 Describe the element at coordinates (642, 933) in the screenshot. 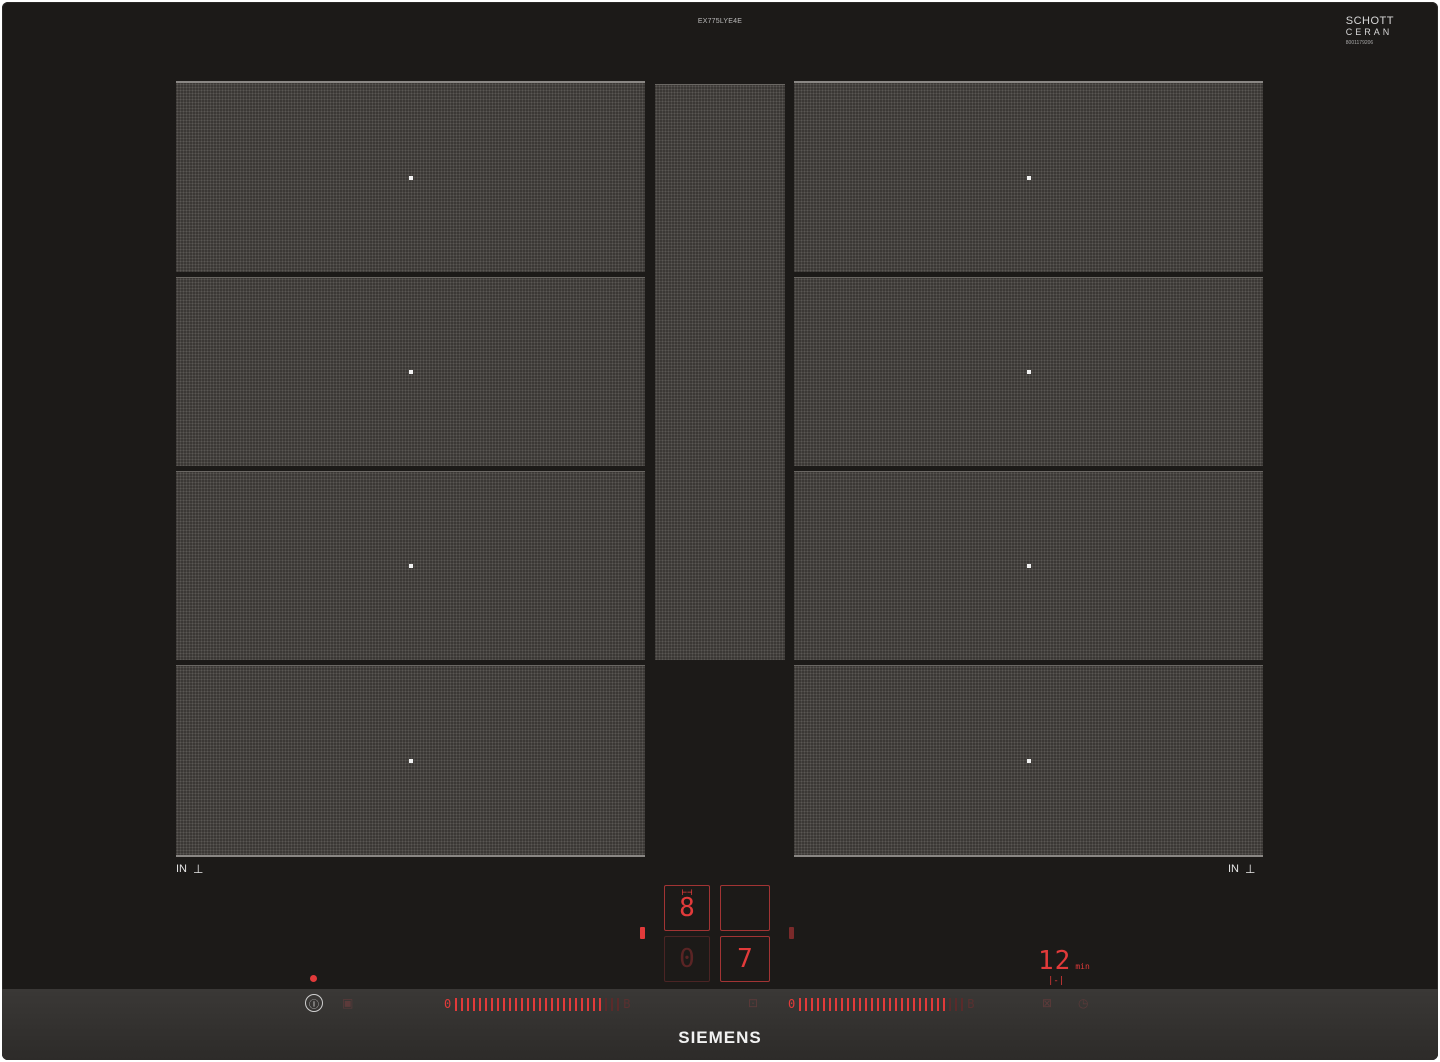

I see `zone-indicator-left` at that location.